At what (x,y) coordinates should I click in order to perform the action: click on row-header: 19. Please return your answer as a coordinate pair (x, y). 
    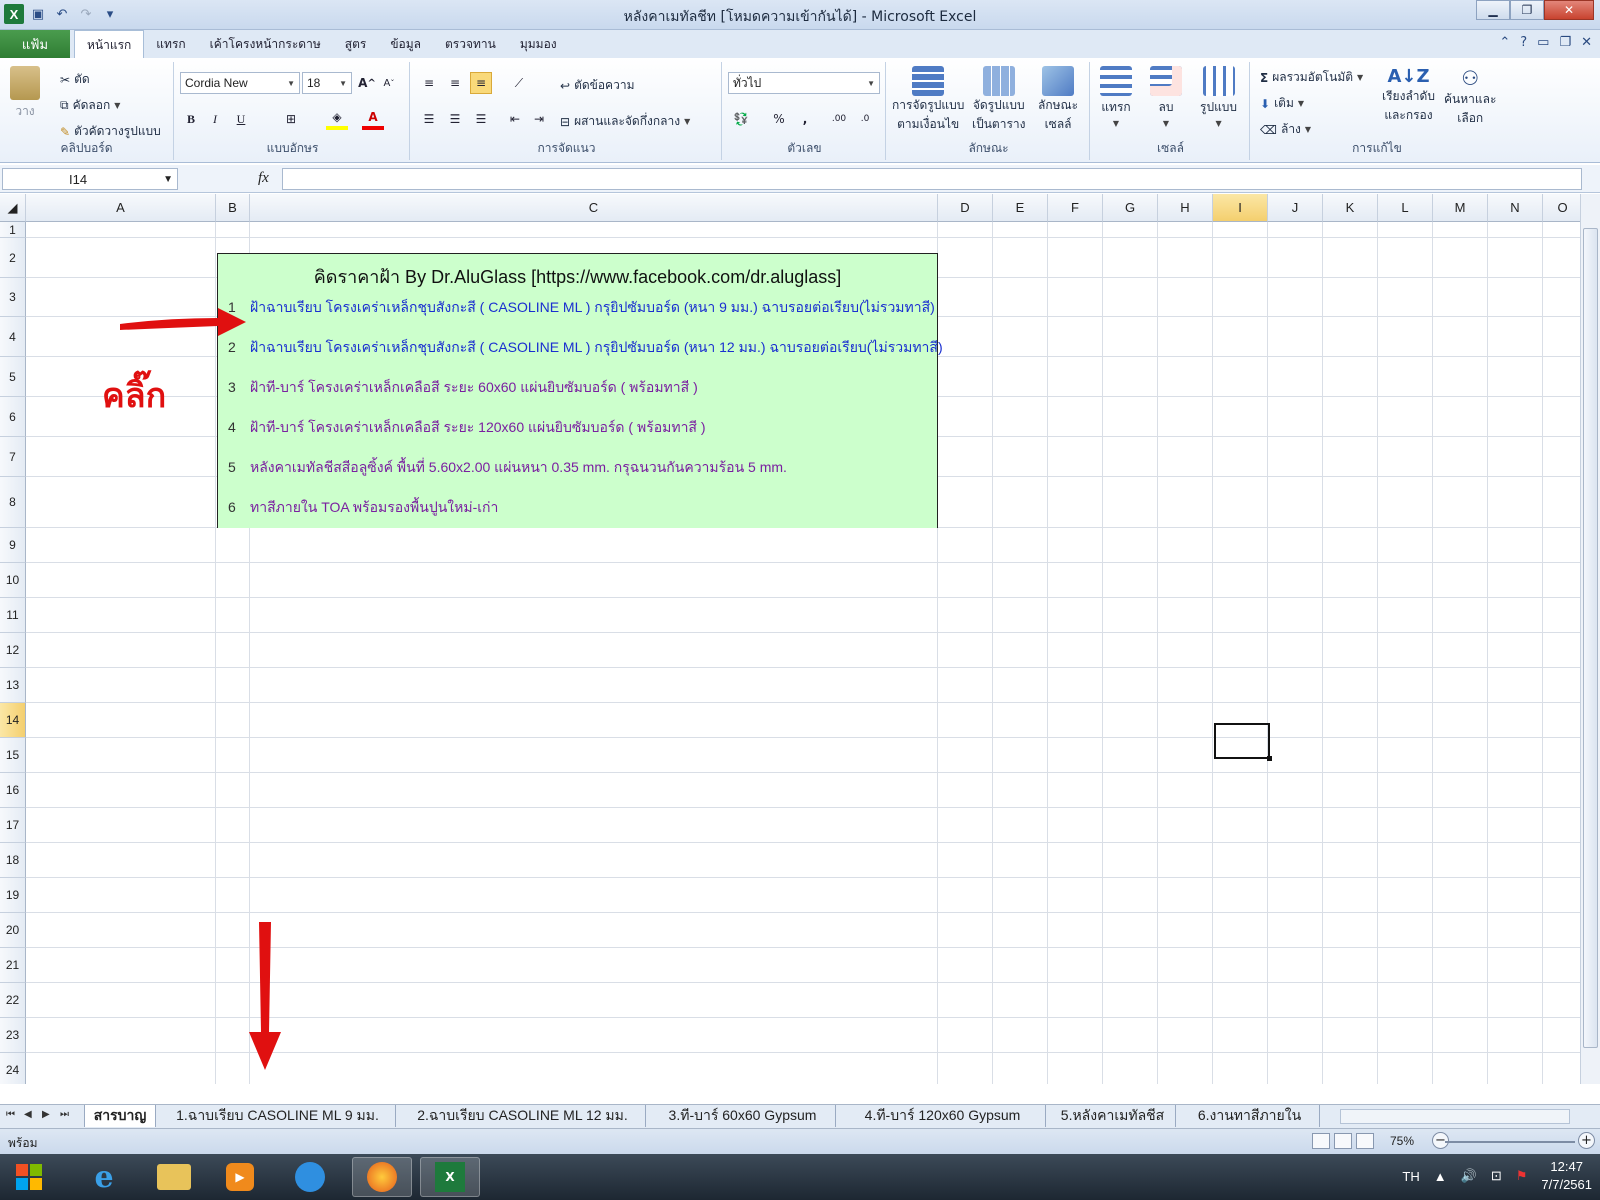
    Looking at the image, I should click on (13, 895).